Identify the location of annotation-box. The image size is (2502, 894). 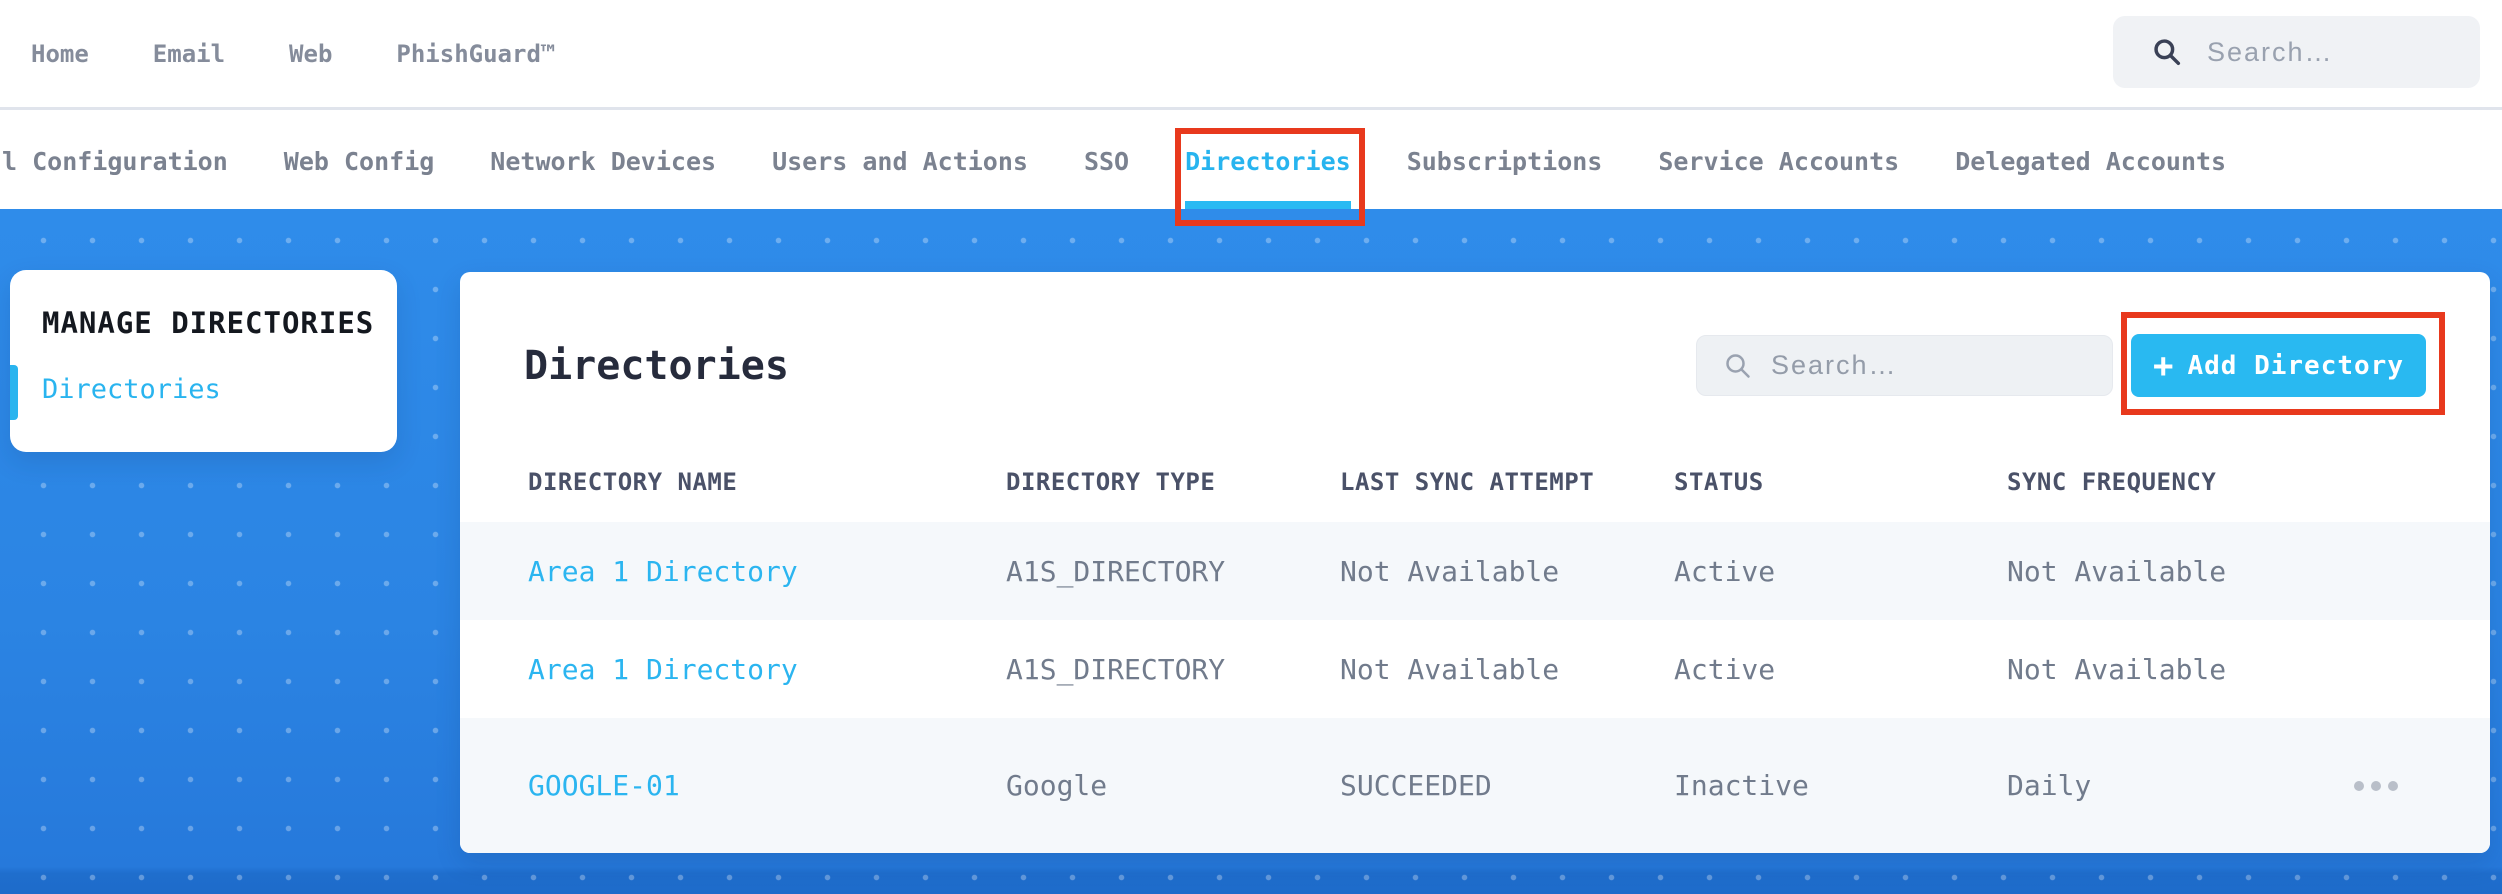
(1270, 177).